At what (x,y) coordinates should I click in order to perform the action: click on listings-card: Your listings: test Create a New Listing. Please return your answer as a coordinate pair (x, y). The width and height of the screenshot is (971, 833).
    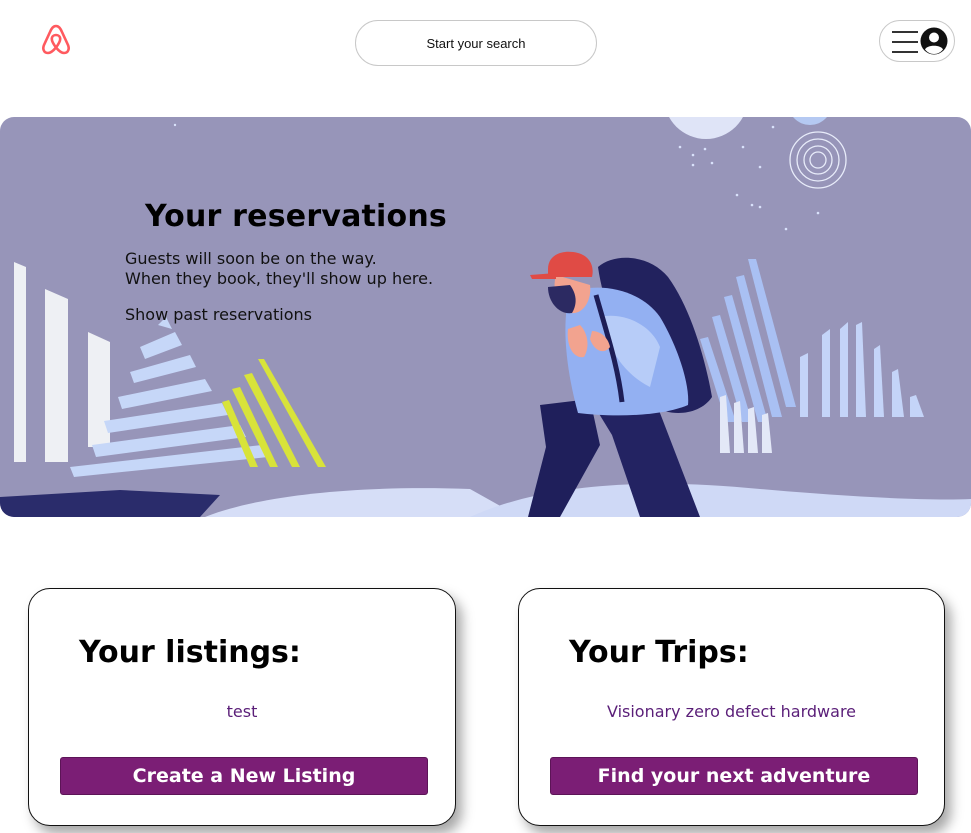
    Looking at the image, I should click on (242, 707).